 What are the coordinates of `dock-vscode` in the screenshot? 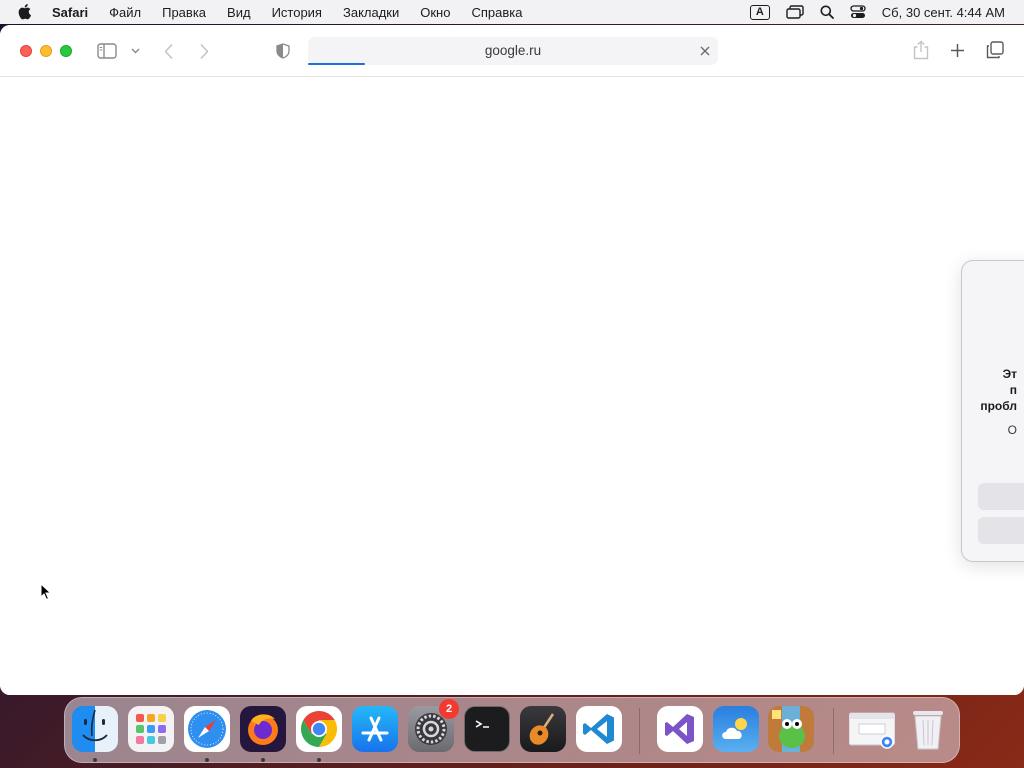 It's located at (599, 729).